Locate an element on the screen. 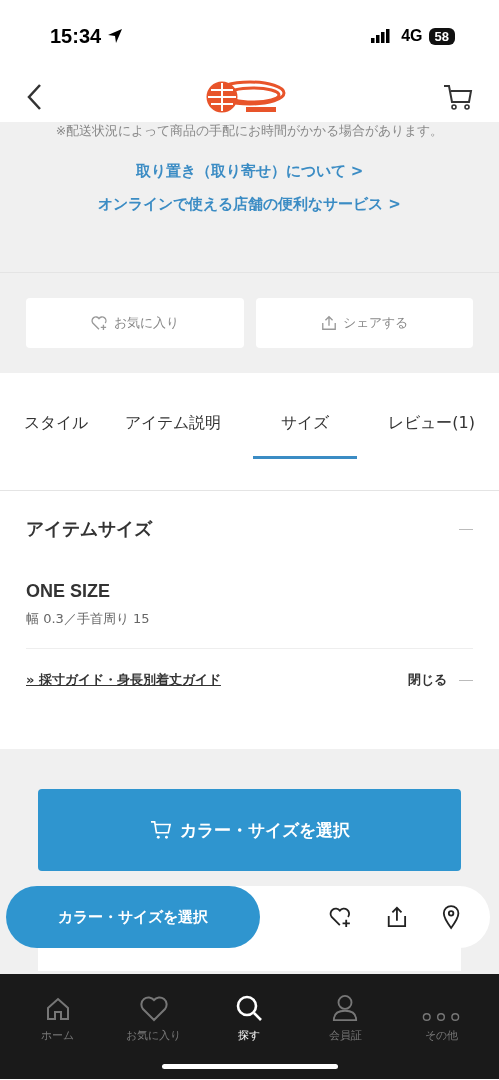 The image size is (499, 1080). status-time: 15:34 is located at coordinates (76, 36).